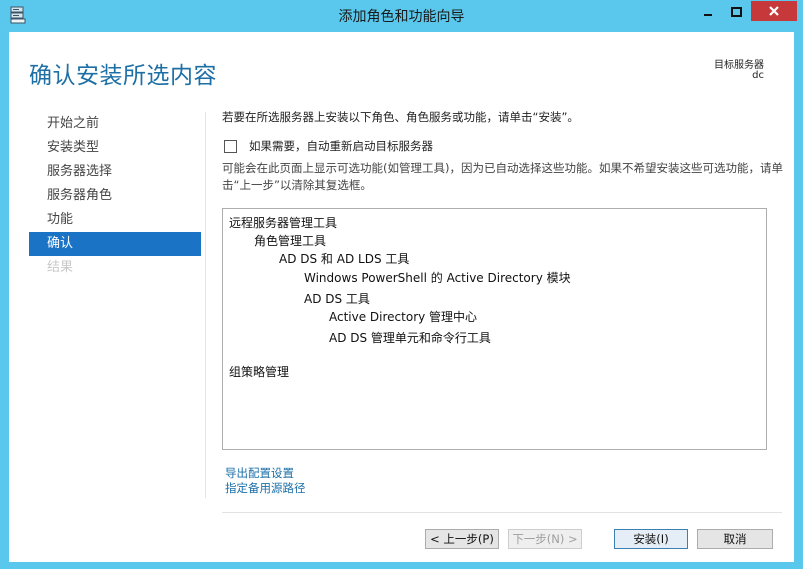  I want to click on restart-option: 如果需要，自动重新启动目标服务器, so click(327, 146).